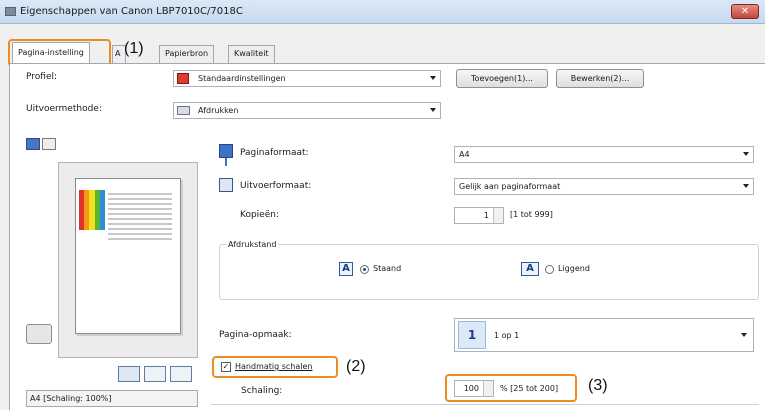  What do you see at coordinates (155, 374) in the screenshot?
I see `booklet-view-icon` at bounding box center [155, 374].